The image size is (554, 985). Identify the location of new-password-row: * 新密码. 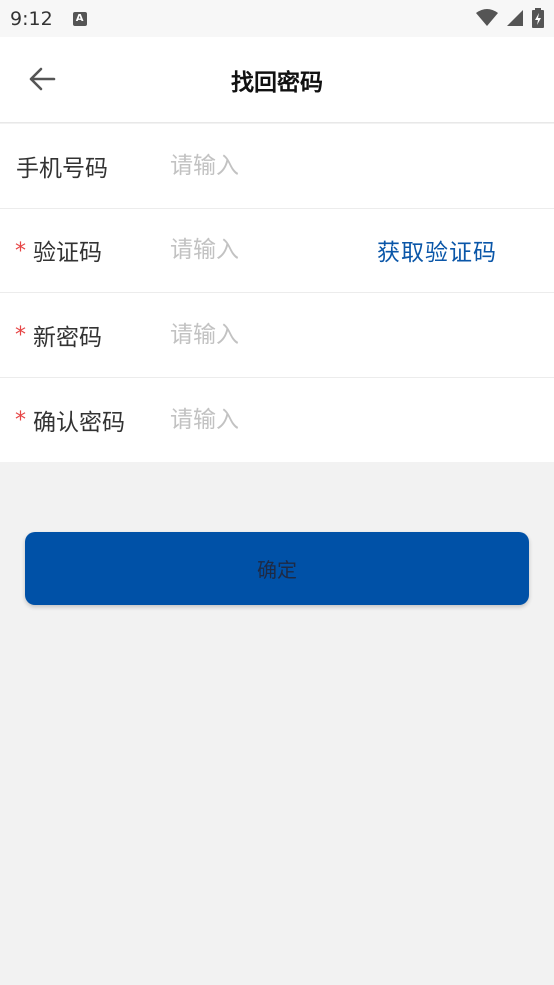
(277, 335).